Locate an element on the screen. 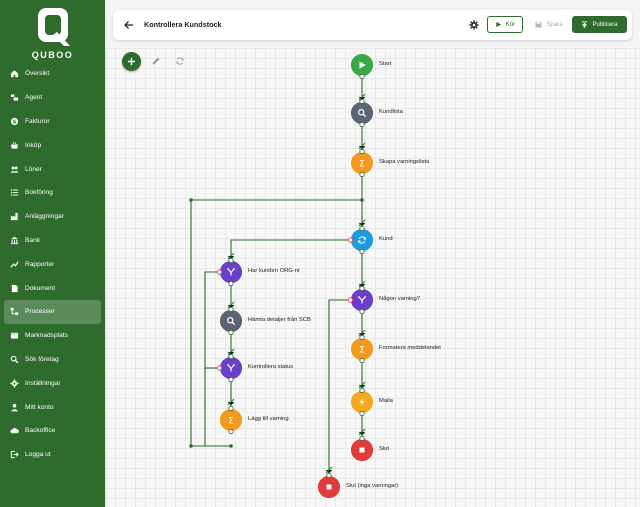 The width and height of the screenshot is (640, 507). flow-node-label: Start is located at coordinates (385, 64).